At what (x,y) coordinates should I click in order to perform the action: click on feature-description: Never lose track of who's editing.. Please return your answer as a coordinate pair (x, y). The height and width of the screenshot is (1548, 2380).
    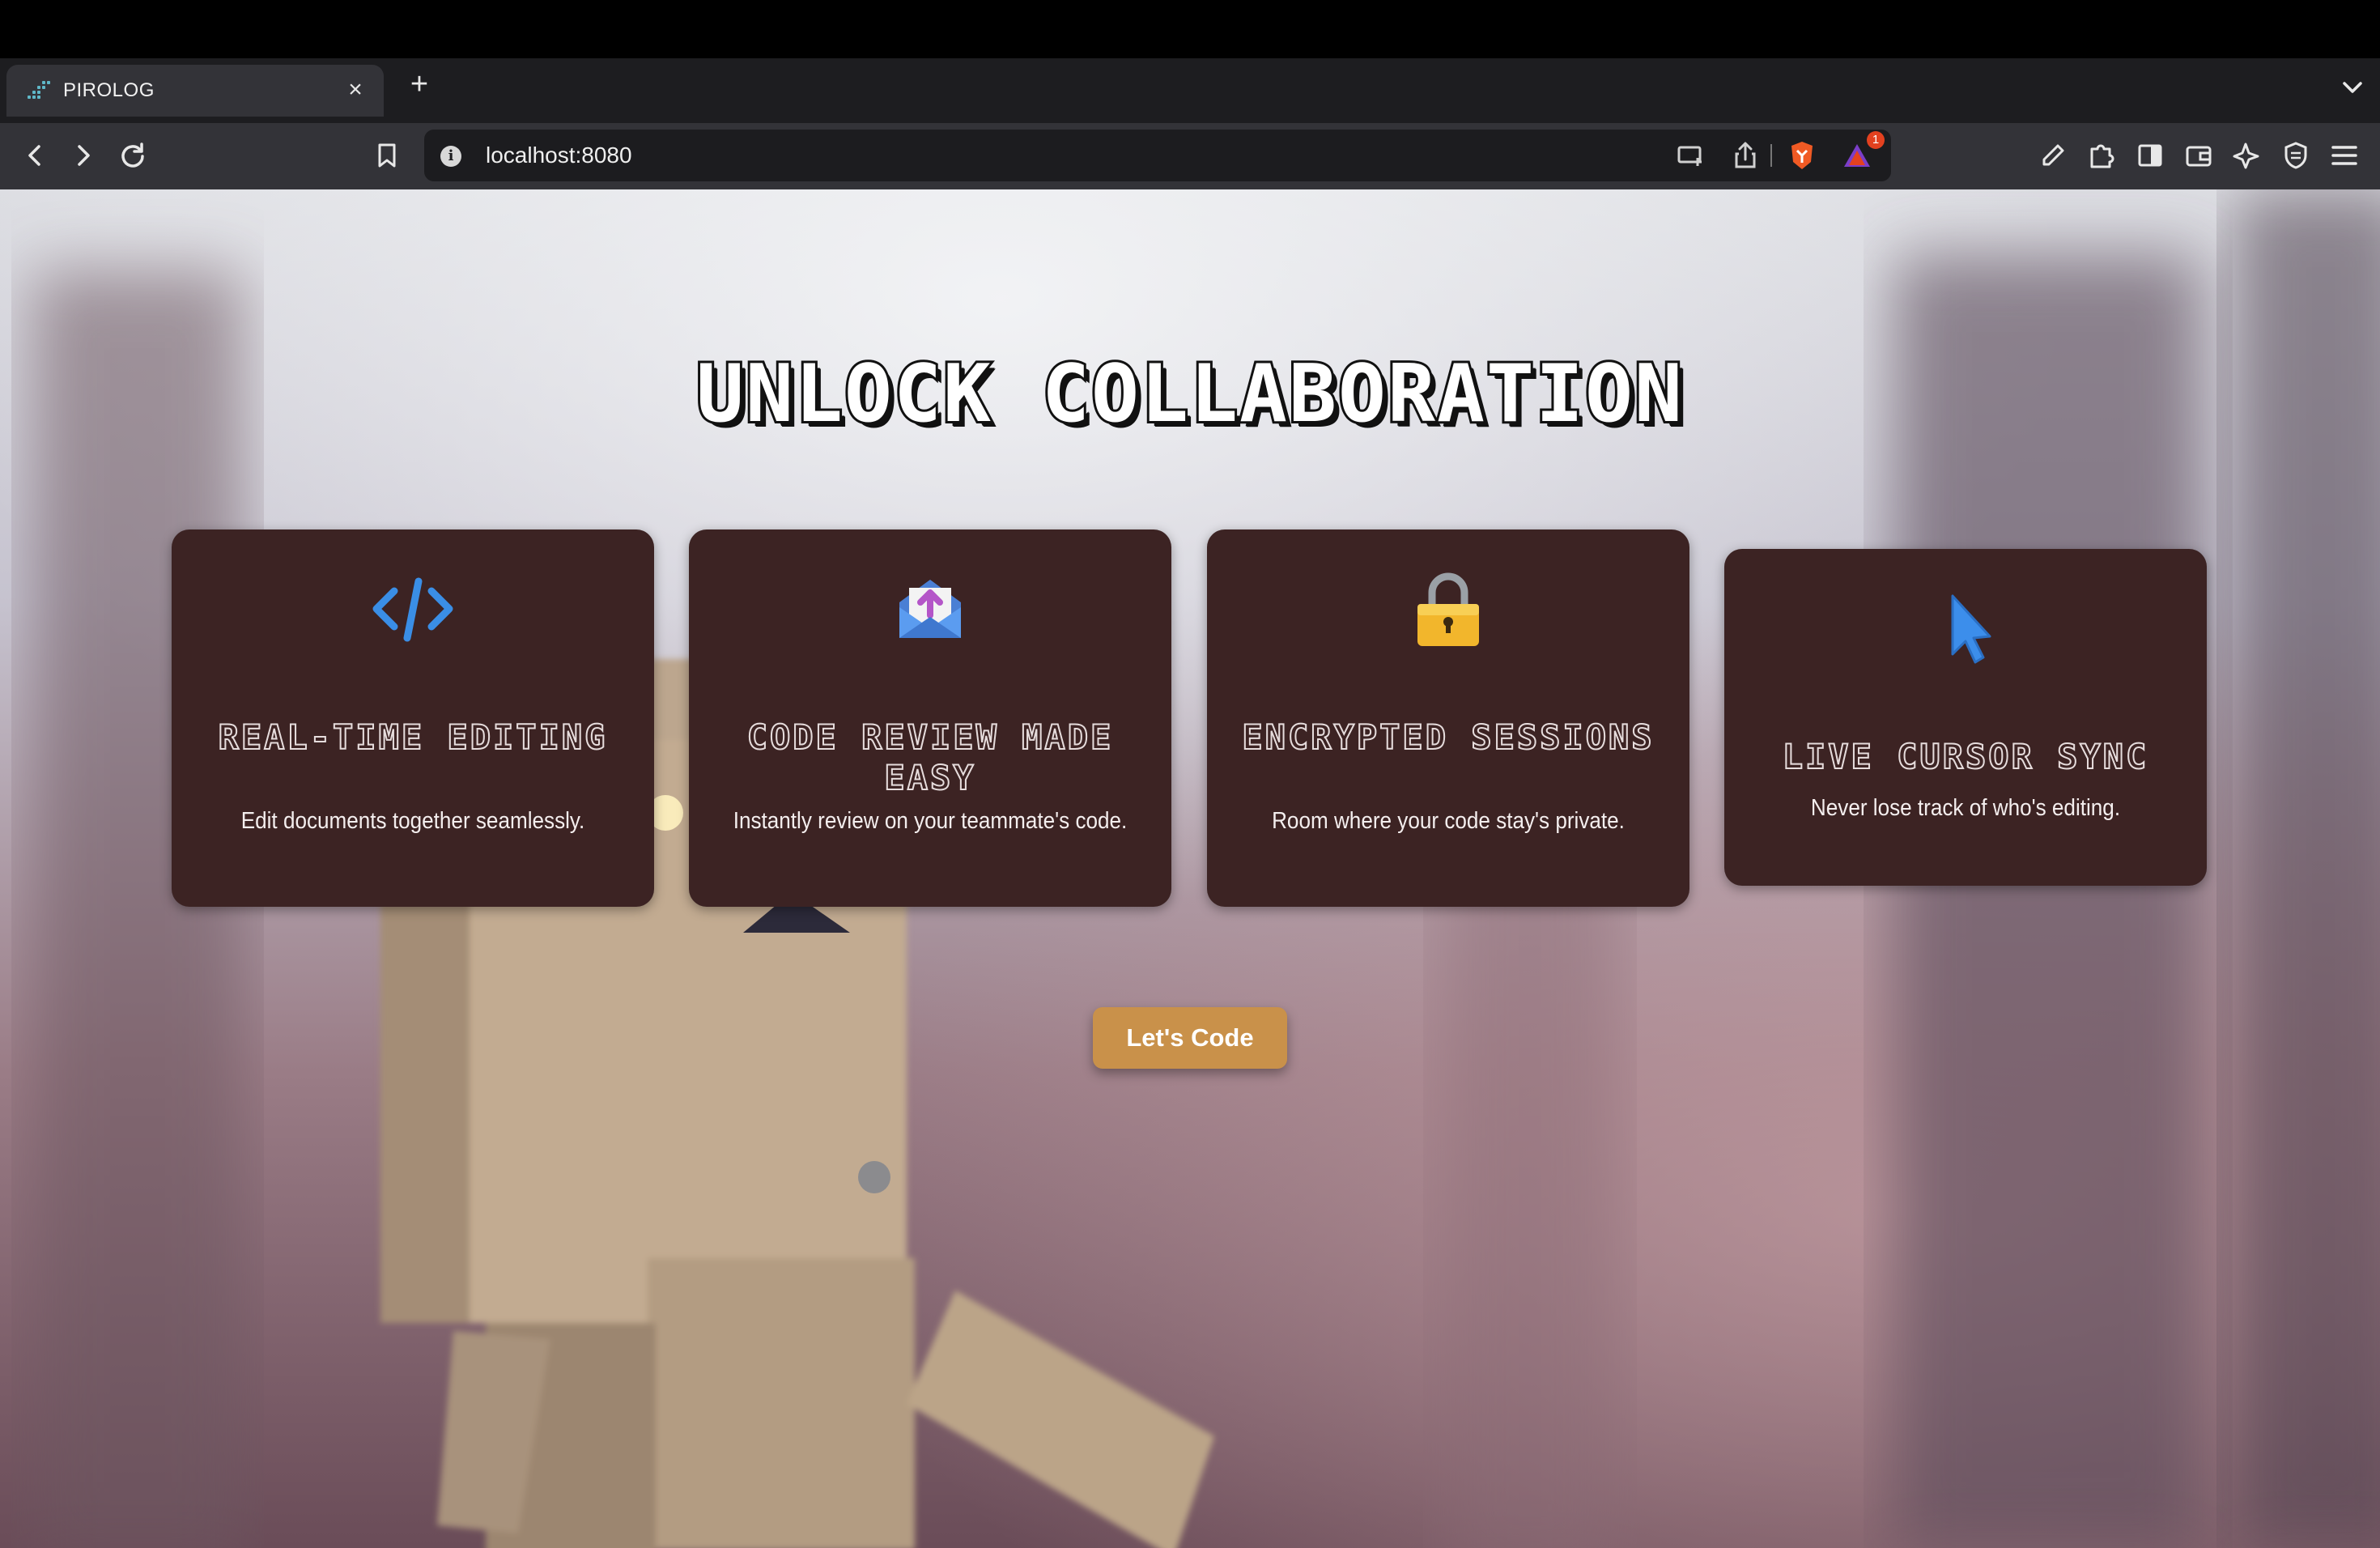
    Looking at the image, I should click on (1965, 808).